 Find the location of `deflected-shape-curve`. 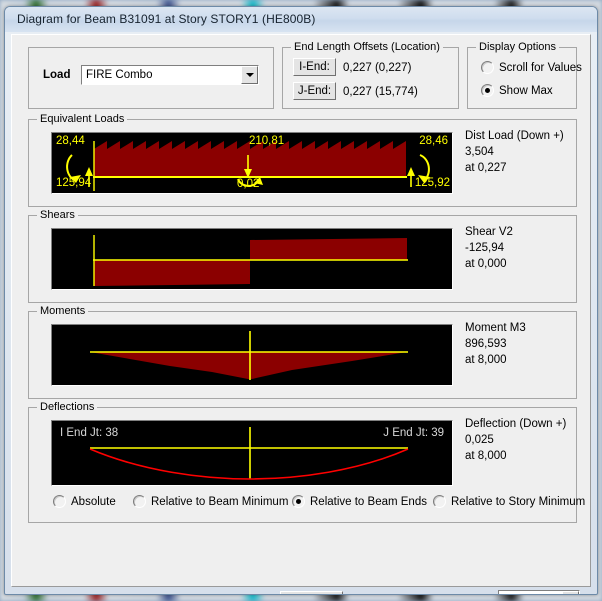

deflected-shape-curve is located at coordinates (249, 464).